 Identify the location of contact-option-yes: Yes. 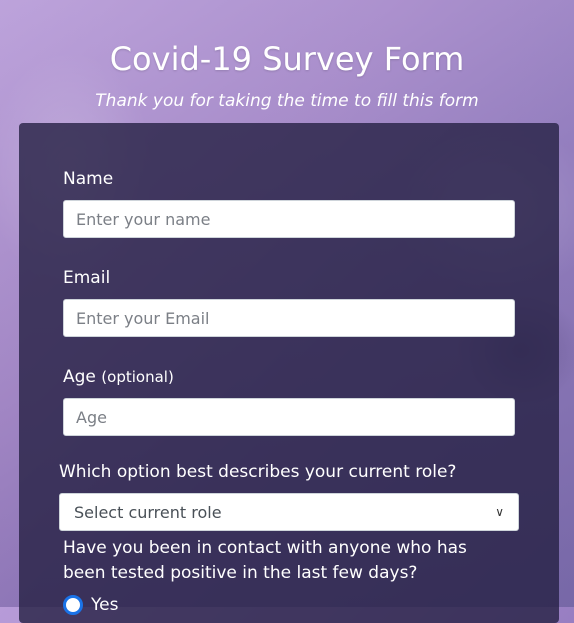
(90, 605).